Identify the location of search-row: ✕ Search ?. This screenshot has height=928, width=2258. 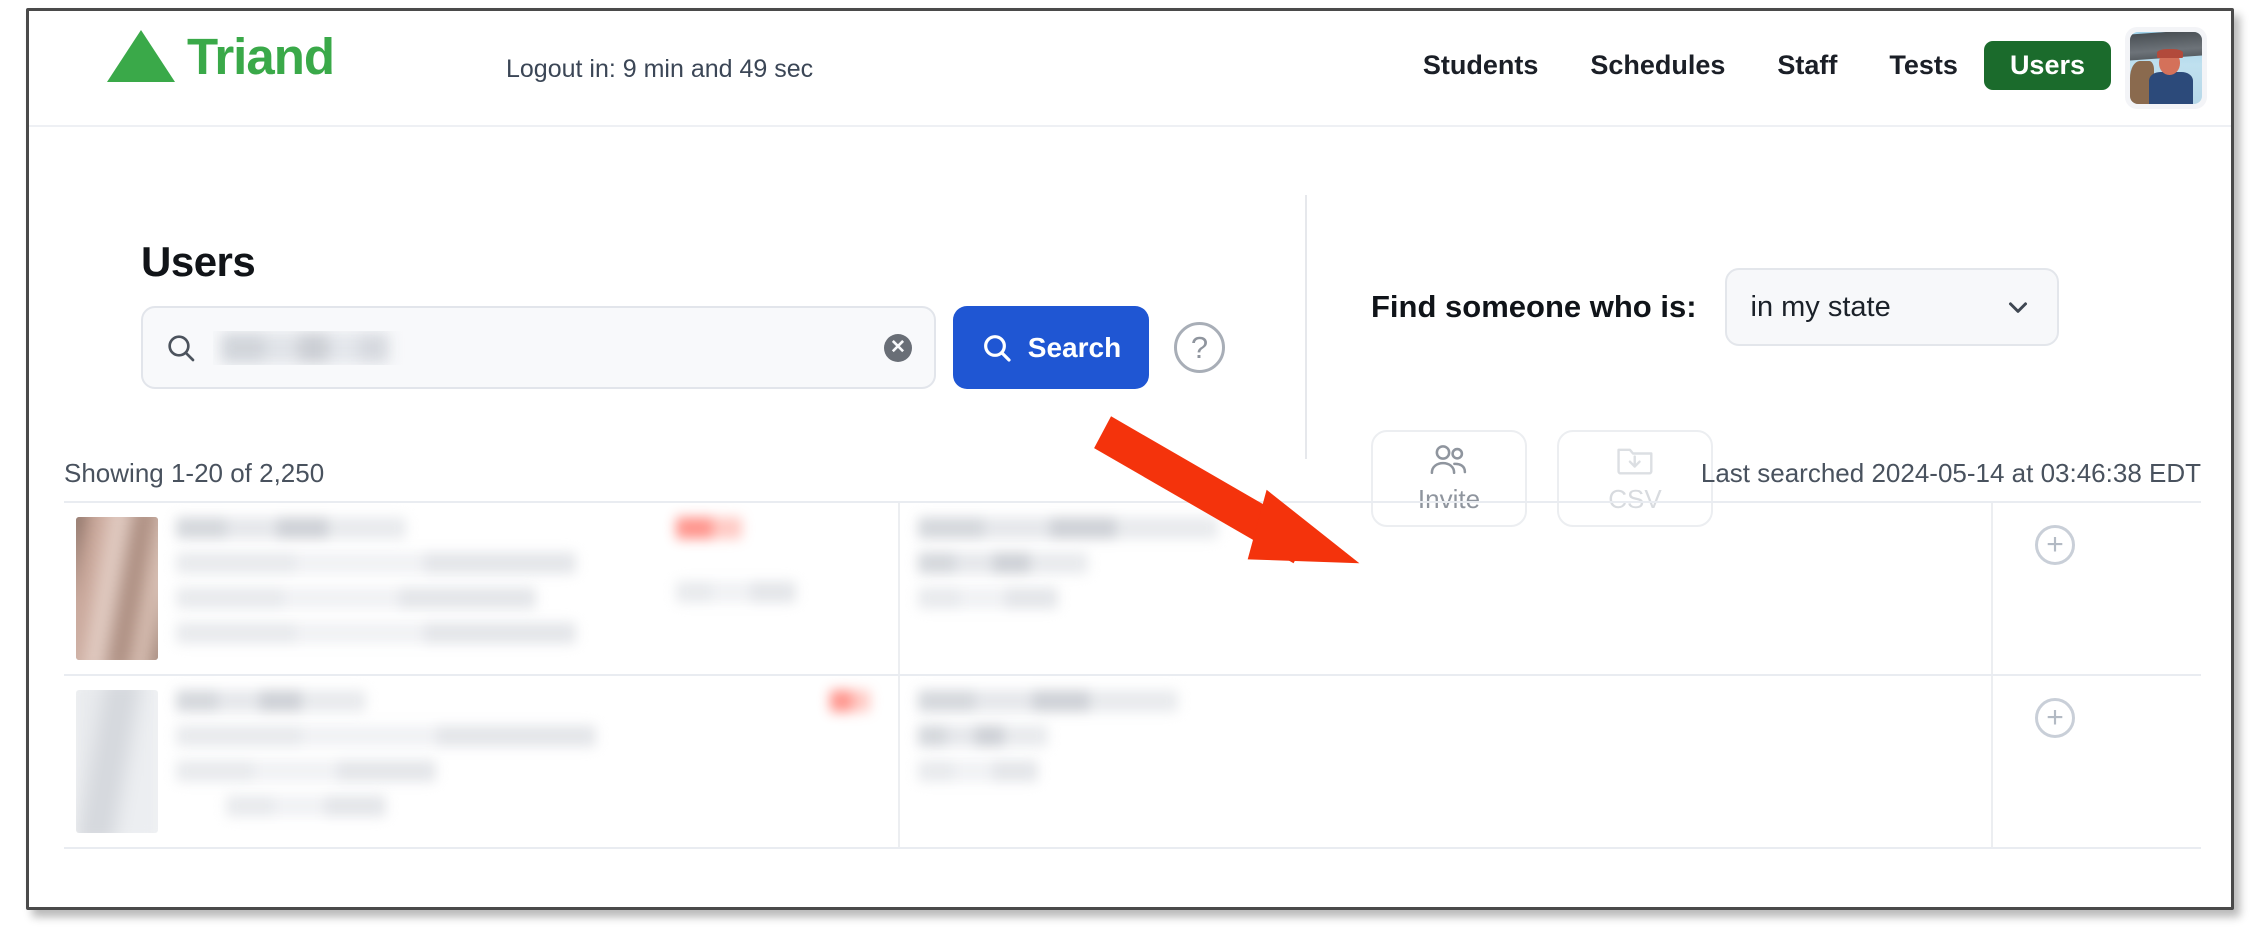
(683, 347).